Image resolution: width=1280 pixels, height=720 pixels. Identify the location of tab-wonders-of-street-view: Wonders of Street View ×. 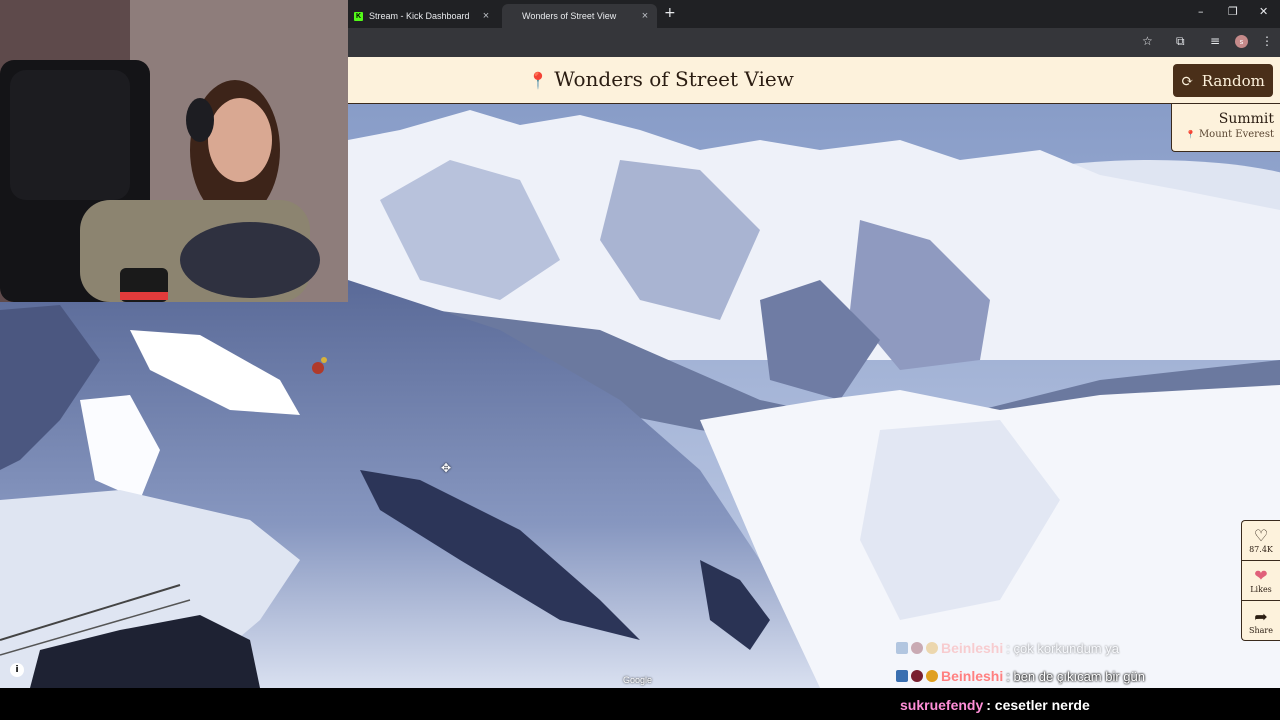
(579, 16).